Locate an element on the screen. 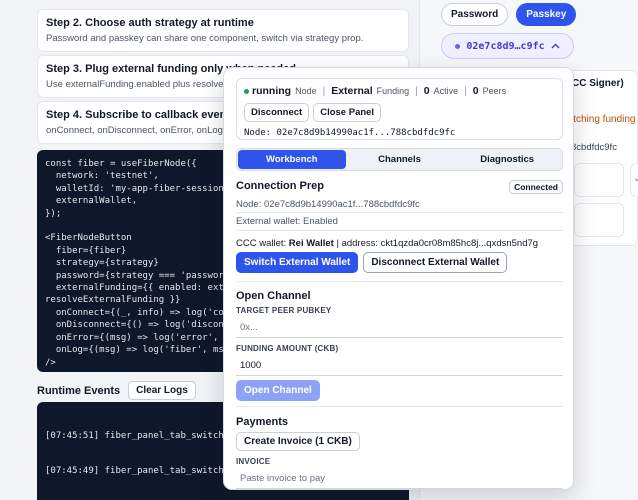 The width and height of the screenshot is (638, 500). close-panel-button: Close Panel is located at coordinates (347, 112).